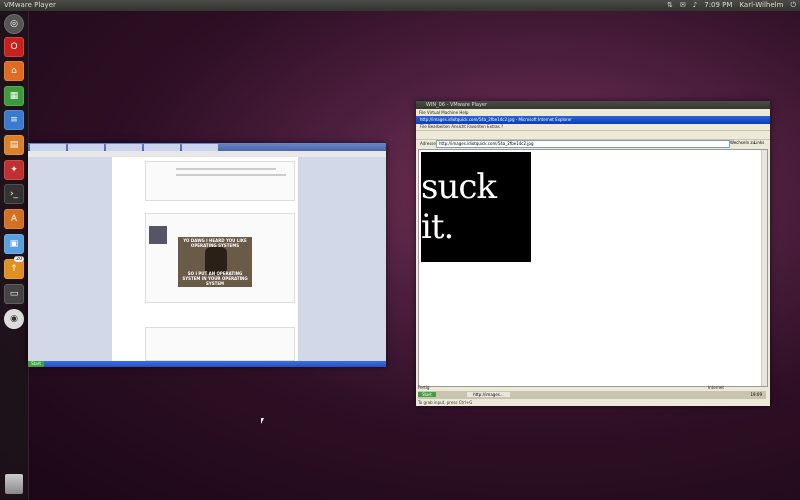 This screenshot has height=500, width=800. Describe the element at coordinates (14, 267) in the screenshot. I see `update-manager-icon: ↑ 20` at that location.